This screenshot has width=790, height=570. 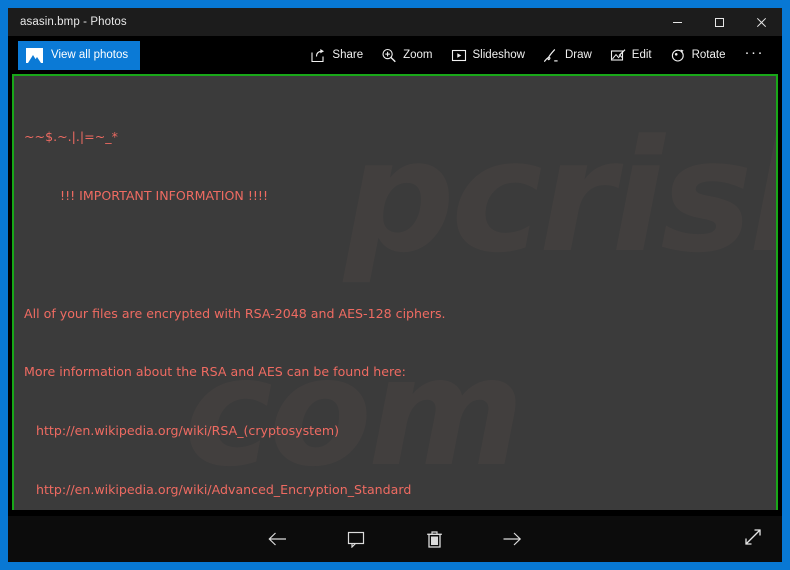 I want to click on arrow-right-icon, so click(x=512, y=539).